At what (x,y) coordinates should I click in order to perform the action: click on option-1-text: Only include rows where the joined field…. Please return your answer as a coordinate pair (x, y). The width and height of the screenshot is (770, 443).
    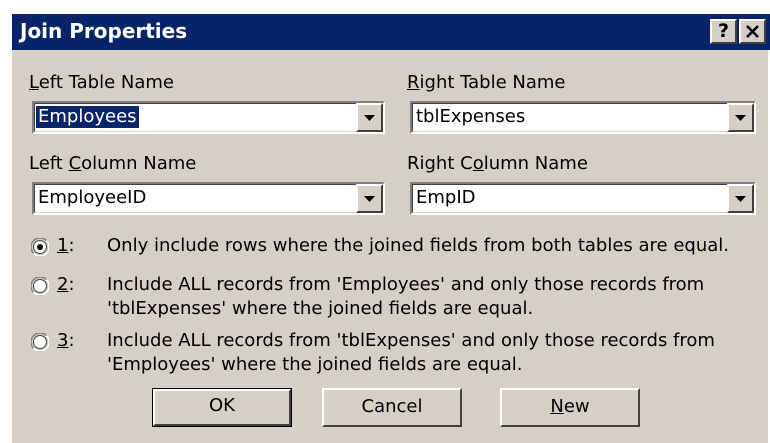
    Looking at the image, I should click on (418, 246).